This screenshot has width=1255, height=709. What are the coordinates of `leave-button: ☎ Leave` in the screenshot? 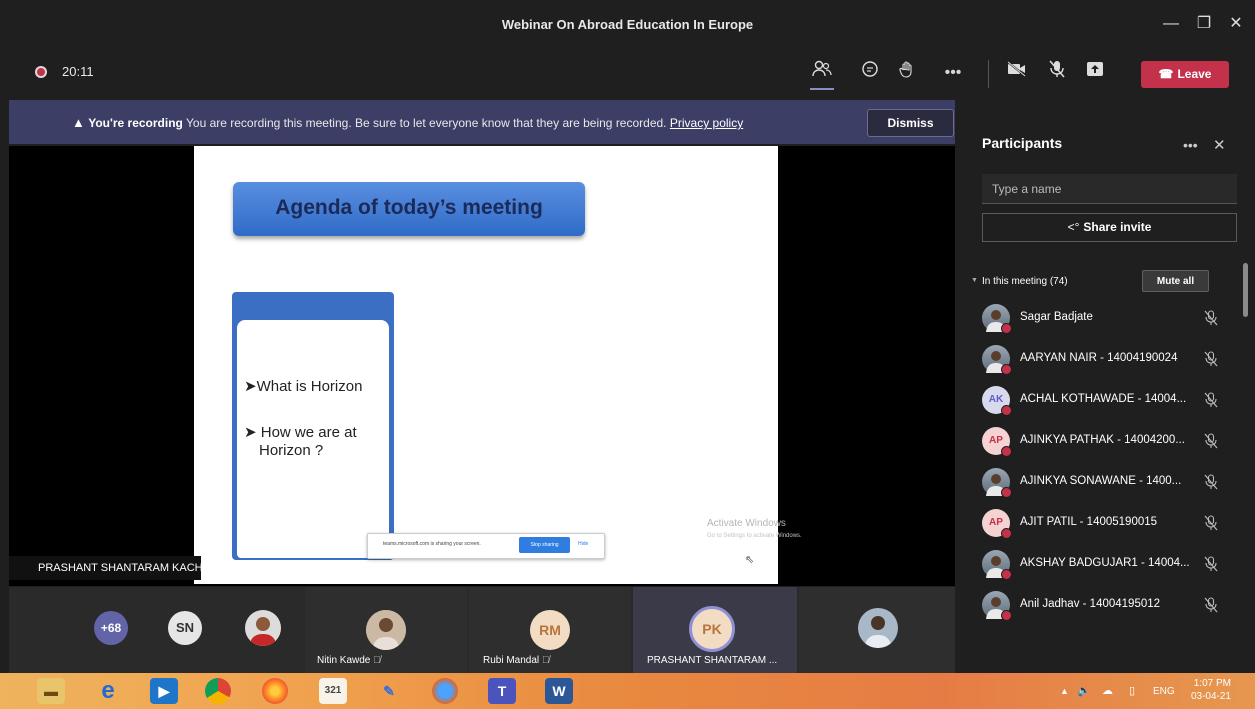 It's located at (1185, 74).